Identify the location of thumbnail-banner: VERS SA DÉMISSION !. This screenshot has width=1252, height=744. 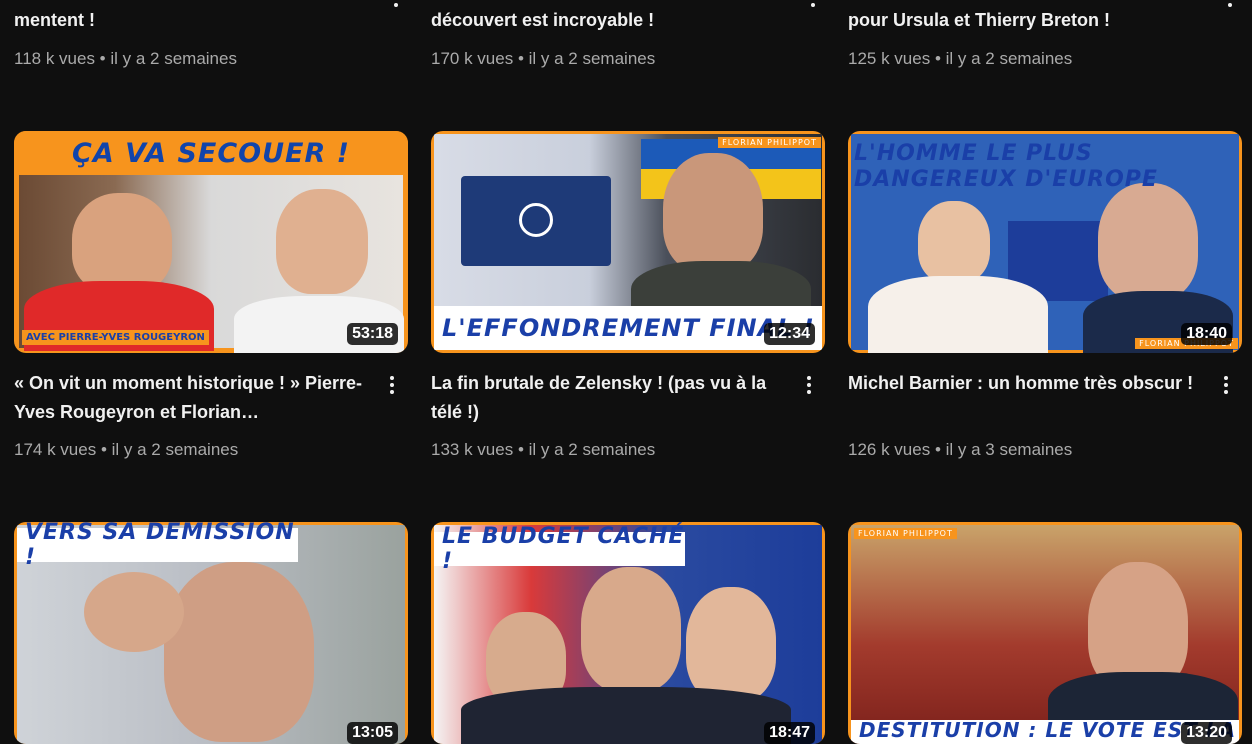
(157, 546).